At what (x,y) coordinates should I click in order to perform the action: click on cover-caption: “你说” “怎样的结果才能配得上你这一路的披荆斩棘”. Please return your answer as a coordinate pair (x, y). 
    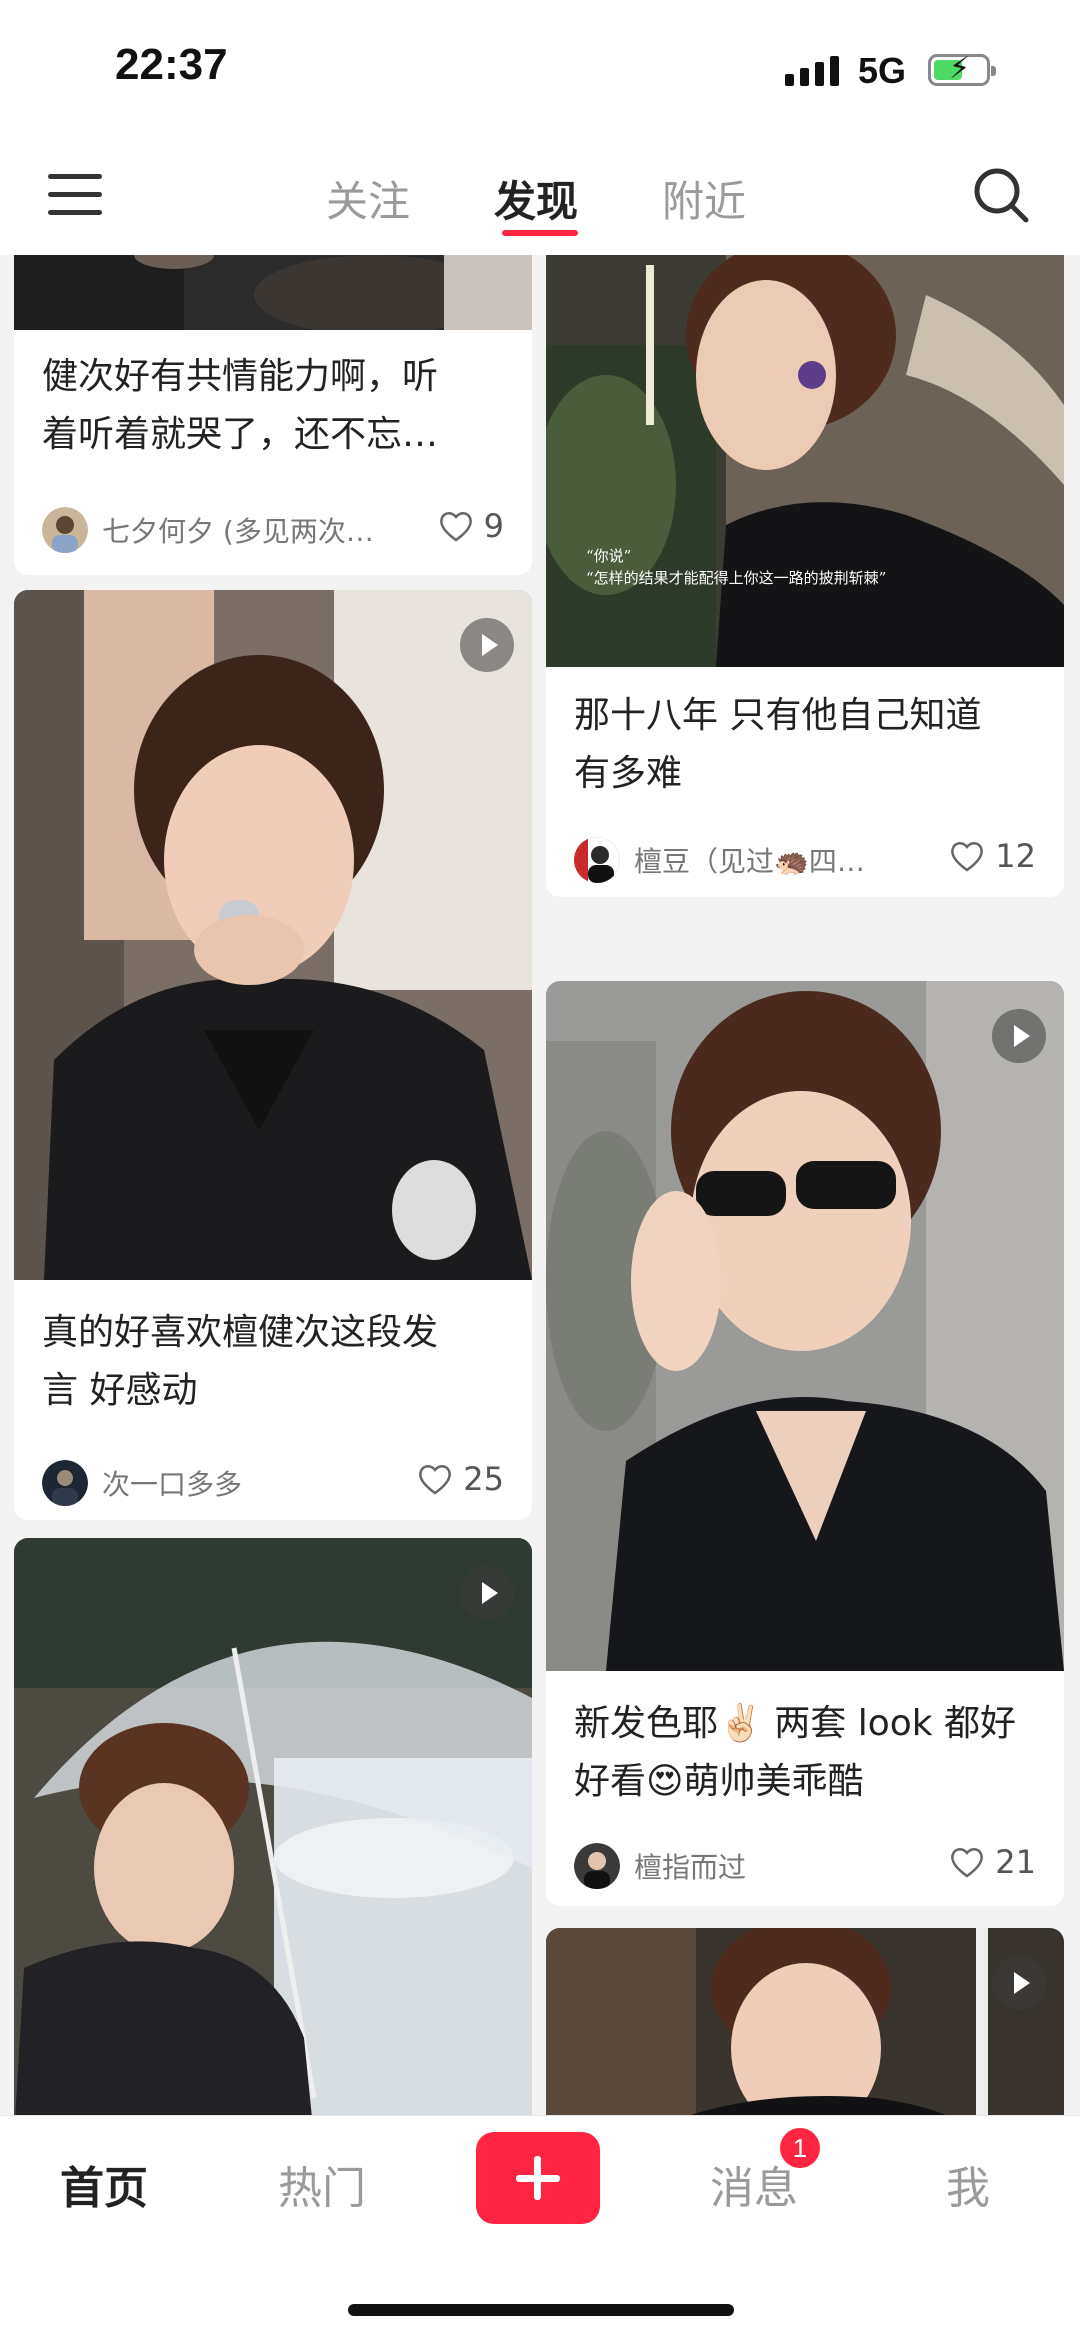
    Looking at the image, I should click on (736, 567).